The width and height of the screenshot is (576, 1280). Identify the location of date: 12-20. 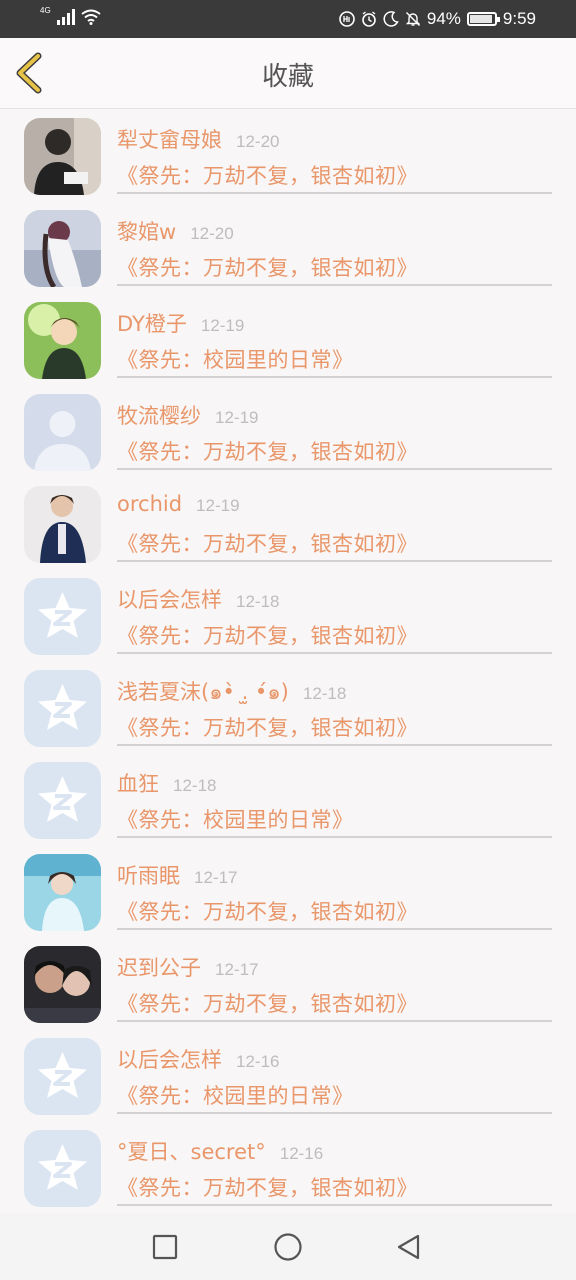
(258, 141).